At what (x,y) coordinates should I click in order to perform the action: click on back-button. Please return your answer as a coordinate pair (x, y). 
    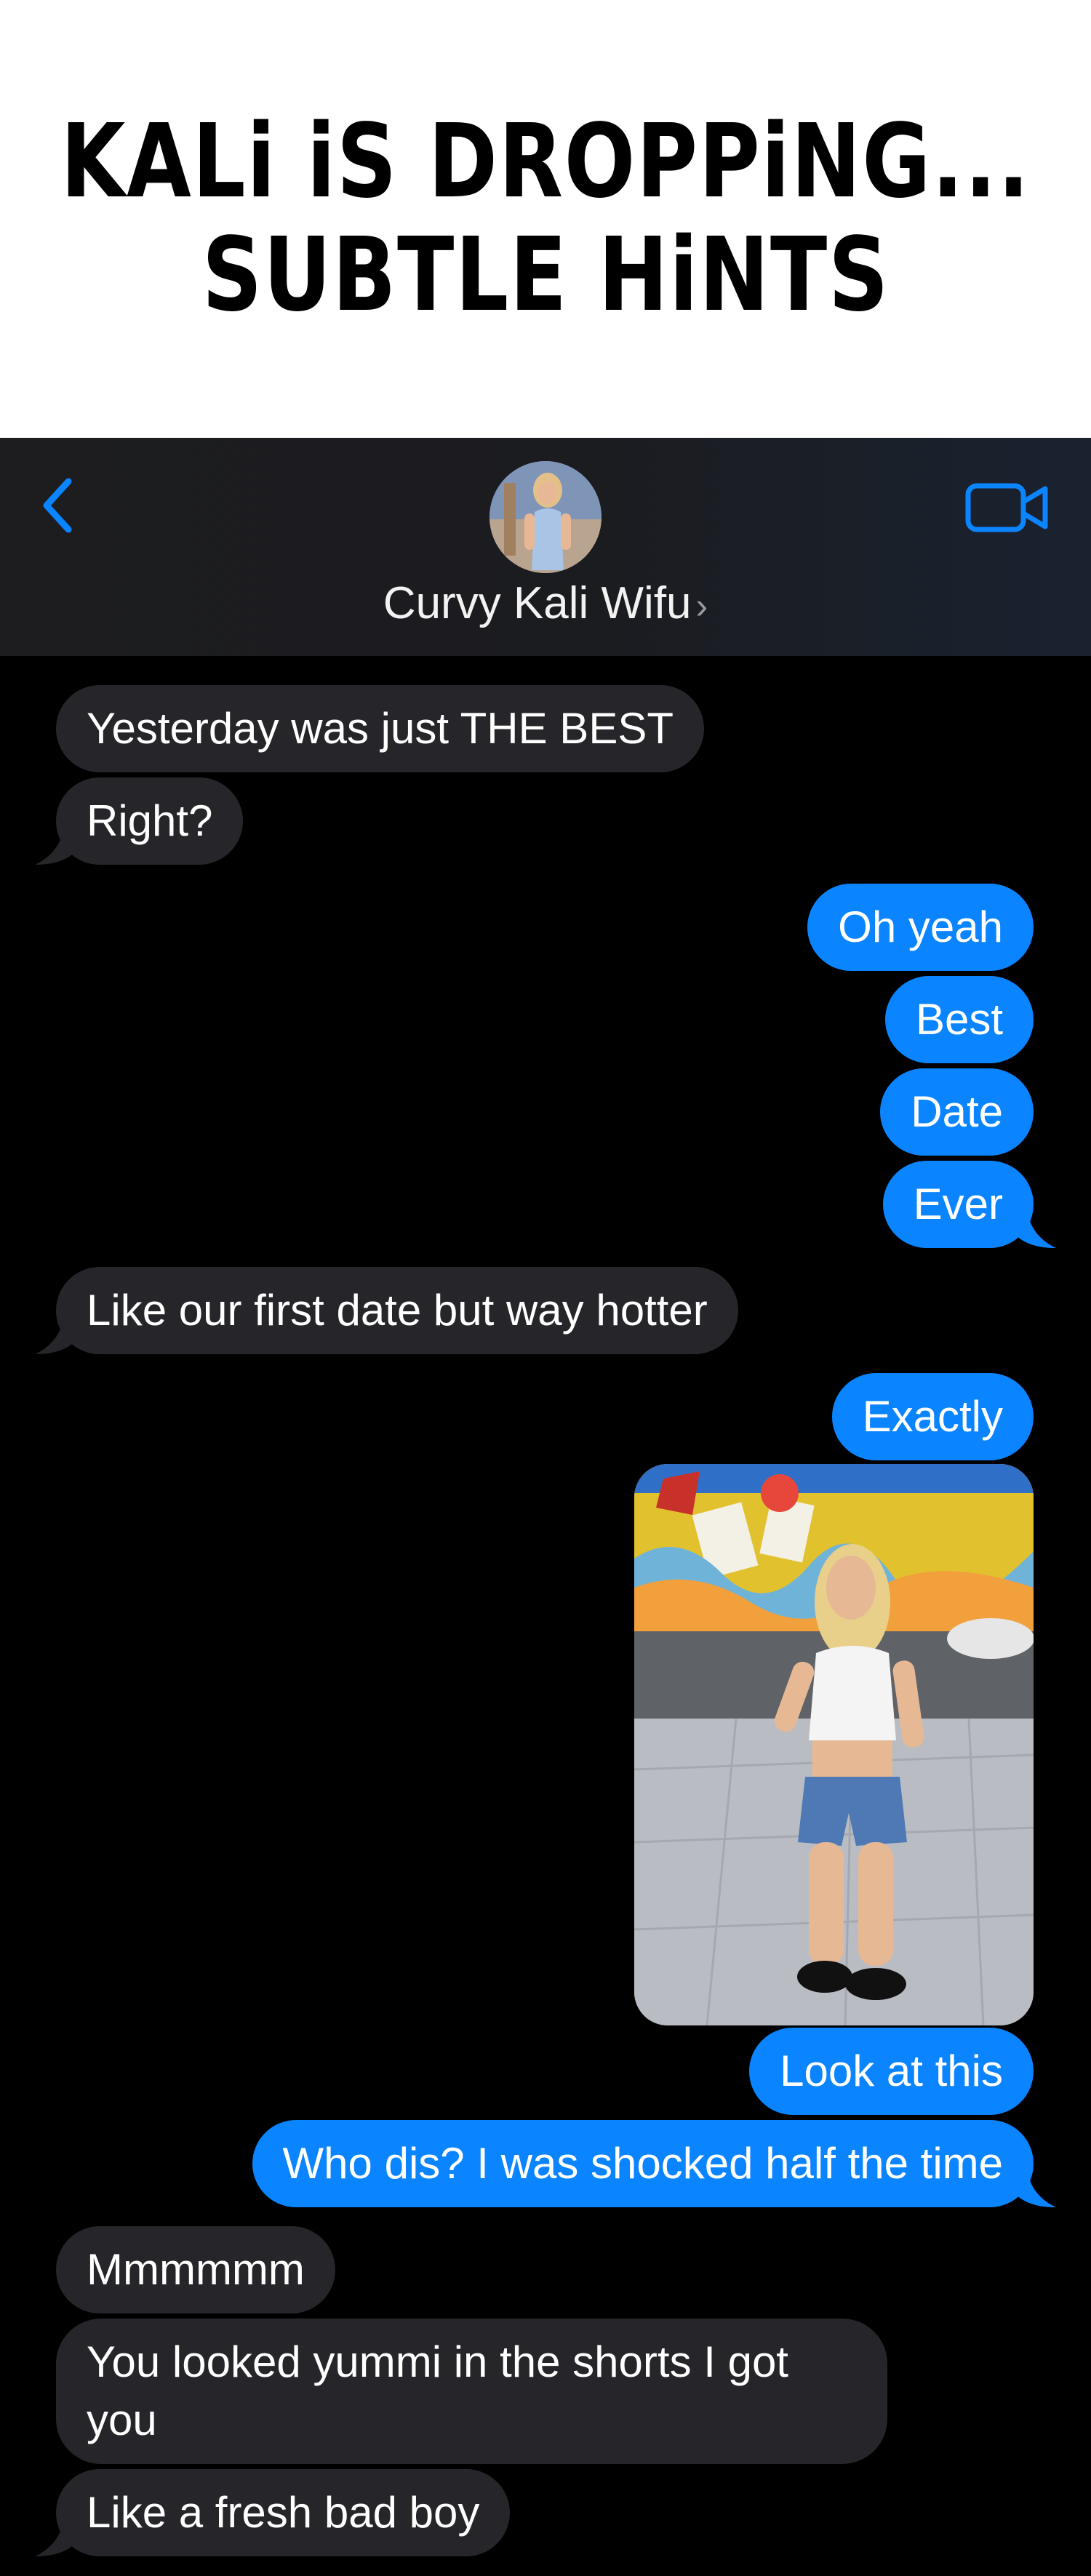
    Looking at the image, I should click on (58, 505).